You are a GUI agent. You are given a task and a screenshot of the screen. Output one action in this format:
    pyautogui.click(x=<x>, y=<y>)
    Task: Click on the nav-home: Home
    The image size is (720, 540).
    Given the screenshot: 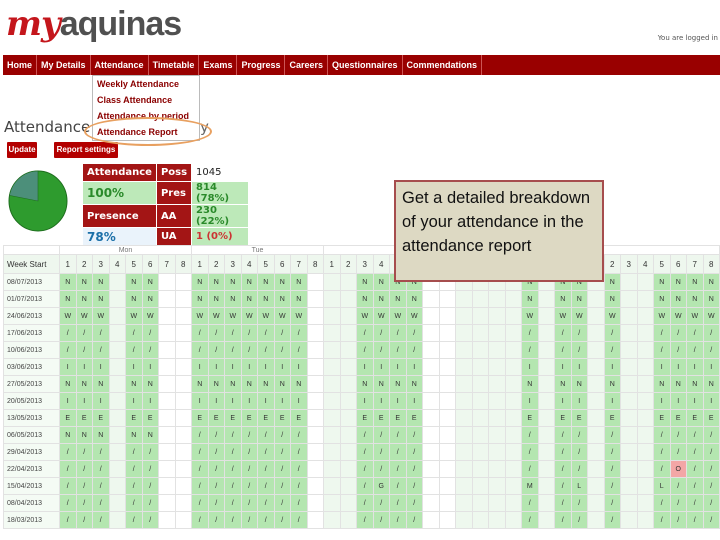 What is the action you would take?
    pyautogui.click(x=20, y=65)
    